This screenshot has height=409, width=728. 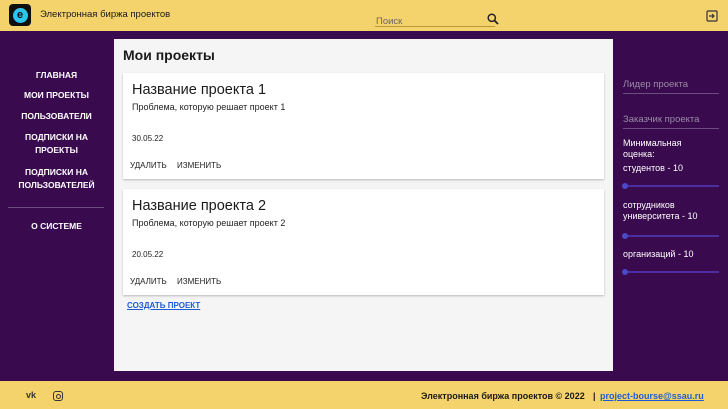 I want to click on app-logo-icon: e, so click(x=20, y=15).